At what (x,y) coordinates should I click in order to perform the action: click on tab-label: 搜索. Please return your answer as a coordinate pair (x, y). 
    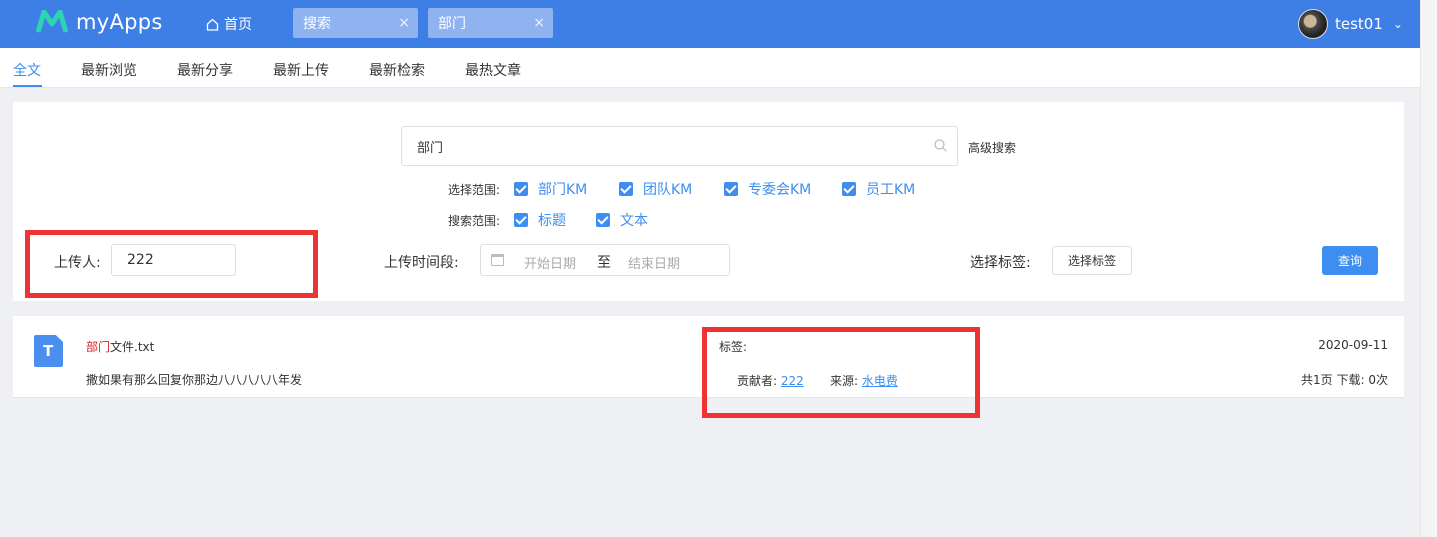
    Looking at the image, I should click on (317, 24).